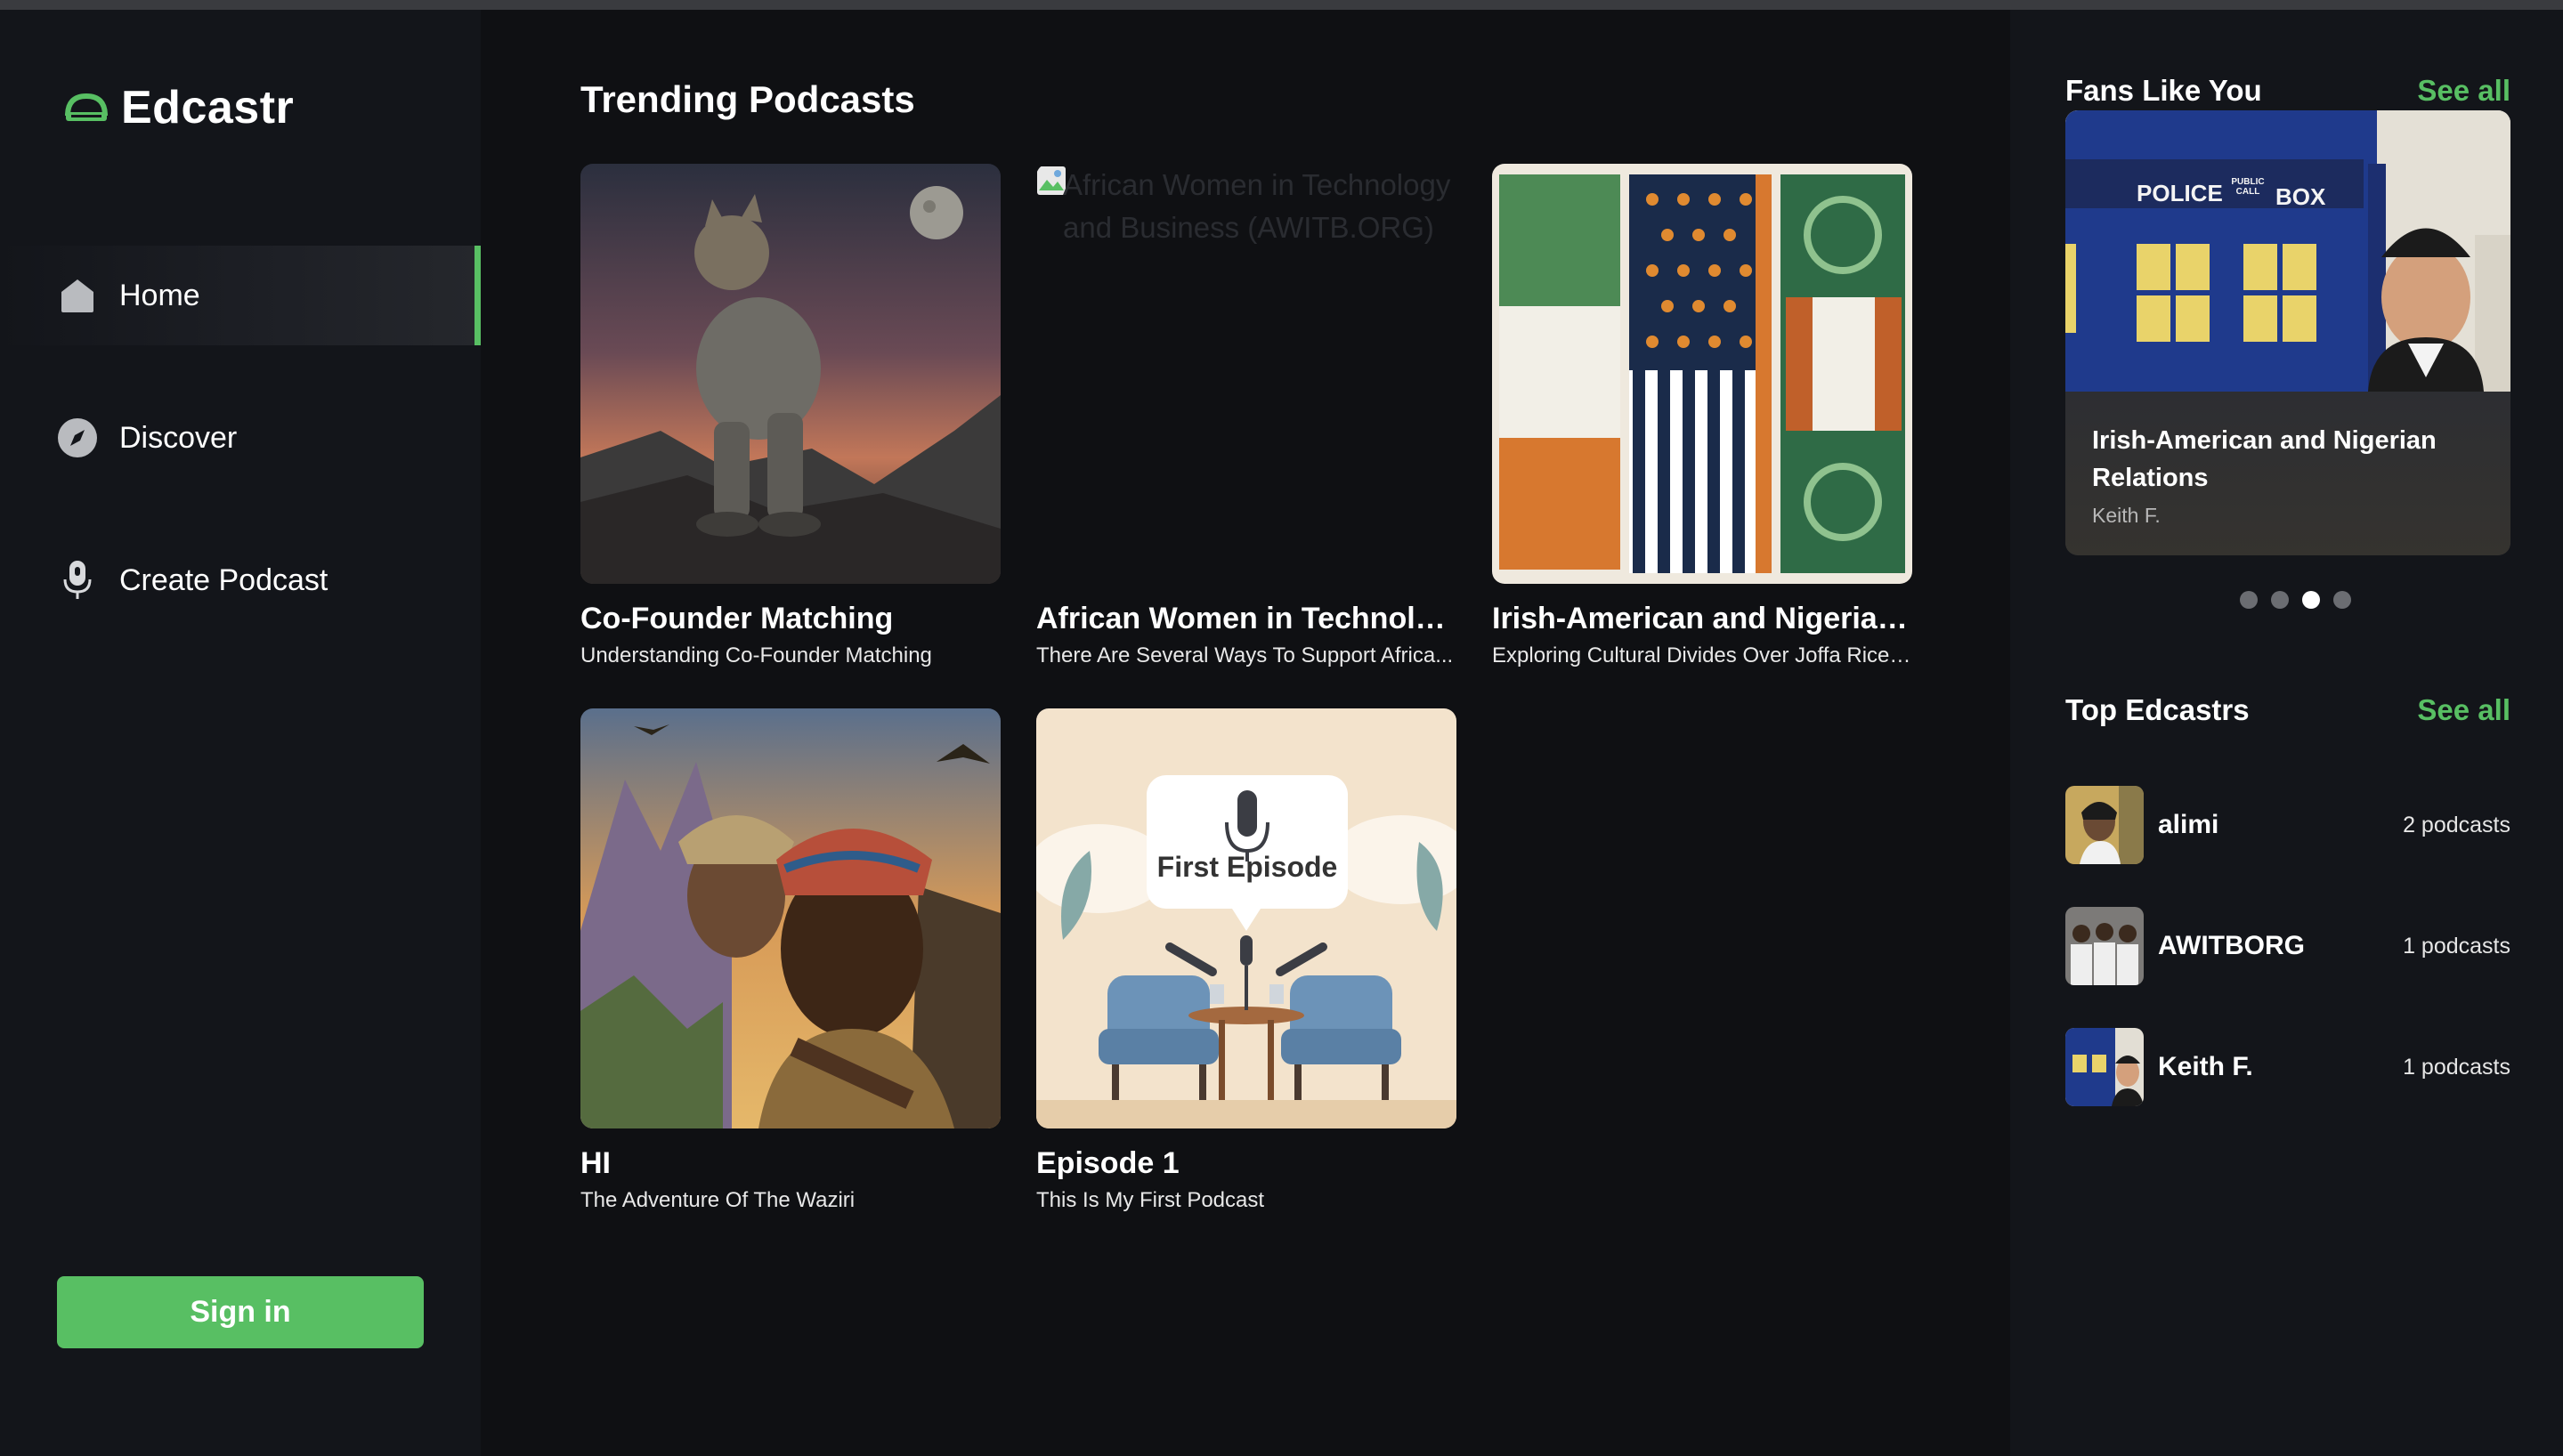 Image resolution: width=2563 pixels, height=1456 pixels. I want to click on app-name: Edcastr, so click(208, 107).